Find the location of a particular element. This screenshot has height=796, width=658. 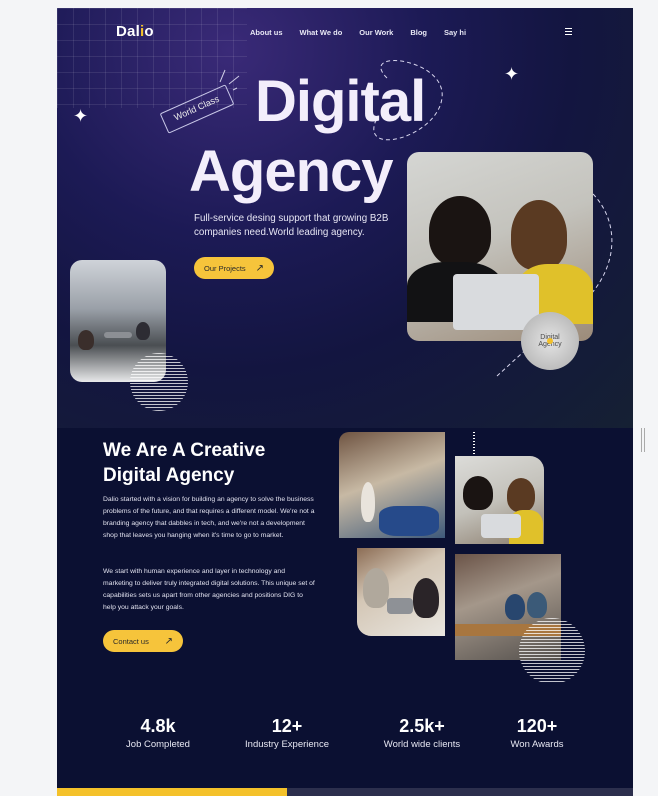

footer-accent-bar is located at coordinates (172, 792).